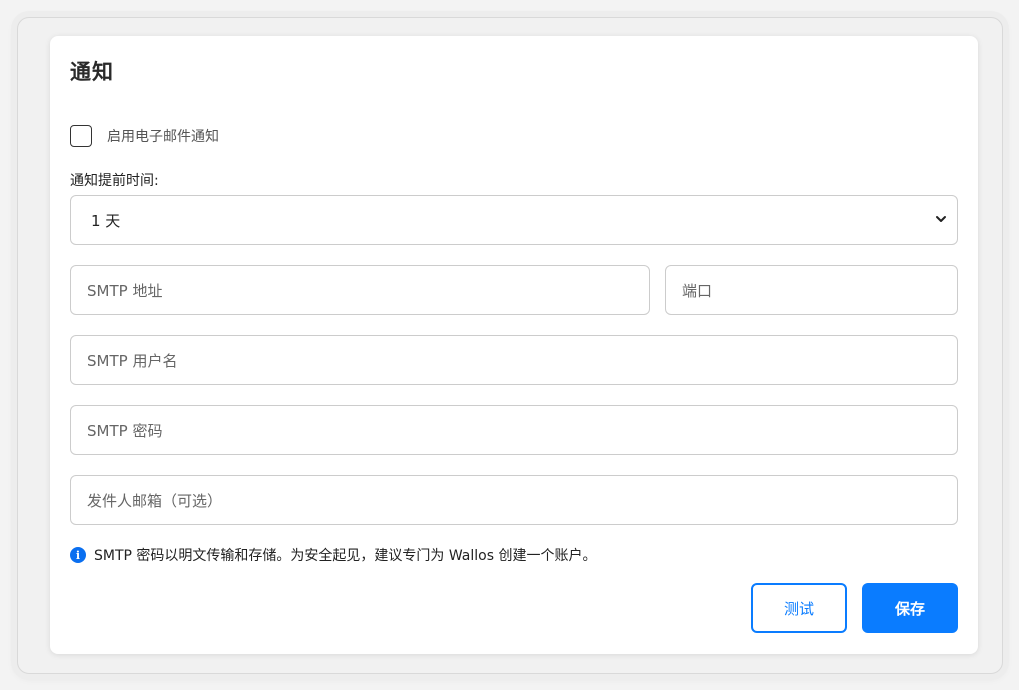 Image resolution: width=1019 pixels, height=690 pixels. I want to click on enable-email-label: 启用电子邮件通知, so click(163, 136).